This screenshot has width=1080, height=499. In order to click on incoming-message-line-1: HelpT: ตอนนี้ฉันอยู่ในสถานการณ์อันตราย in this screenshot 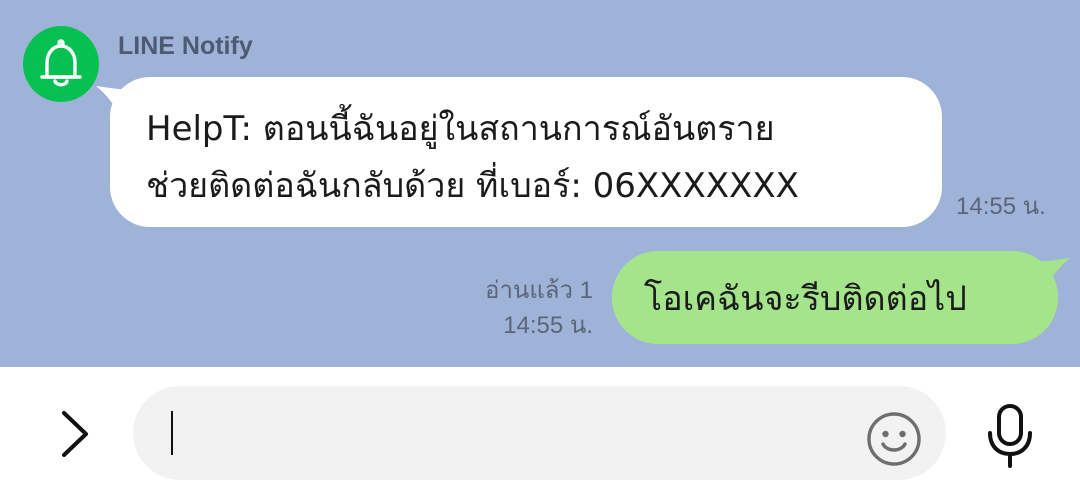, I will do `click(460, 129)`.